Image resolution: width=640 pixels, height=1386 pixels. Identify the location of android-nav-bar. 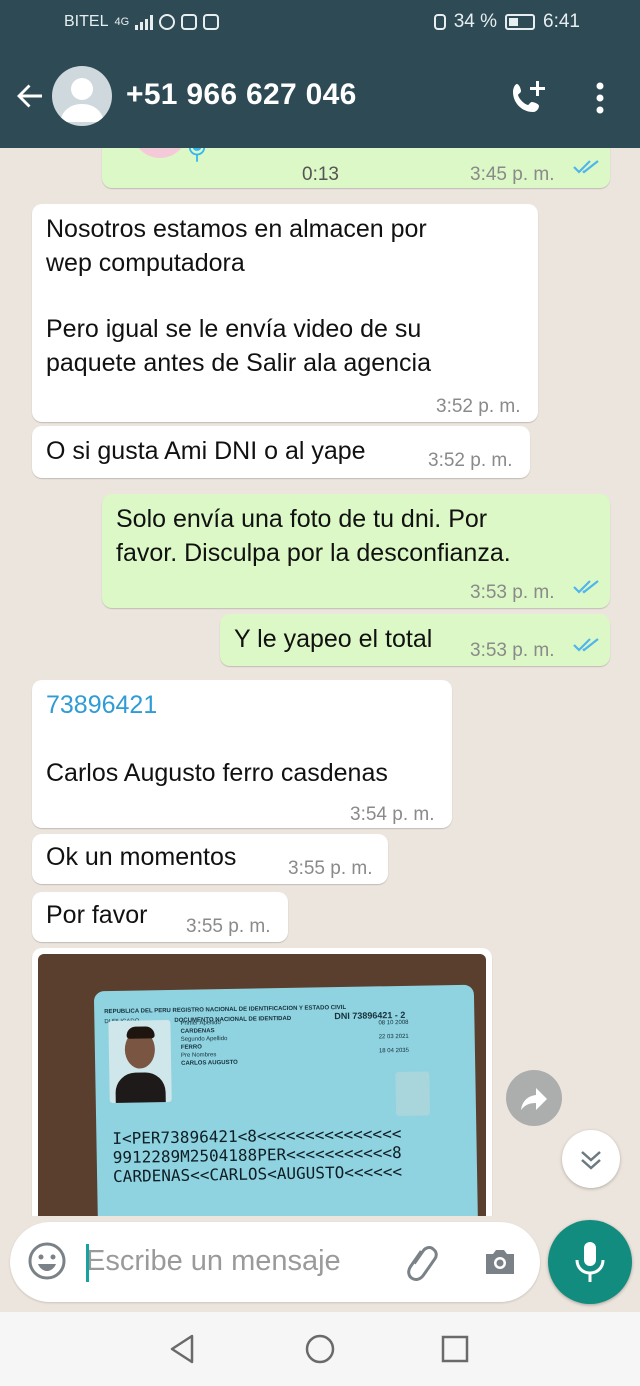
(320, 1349).